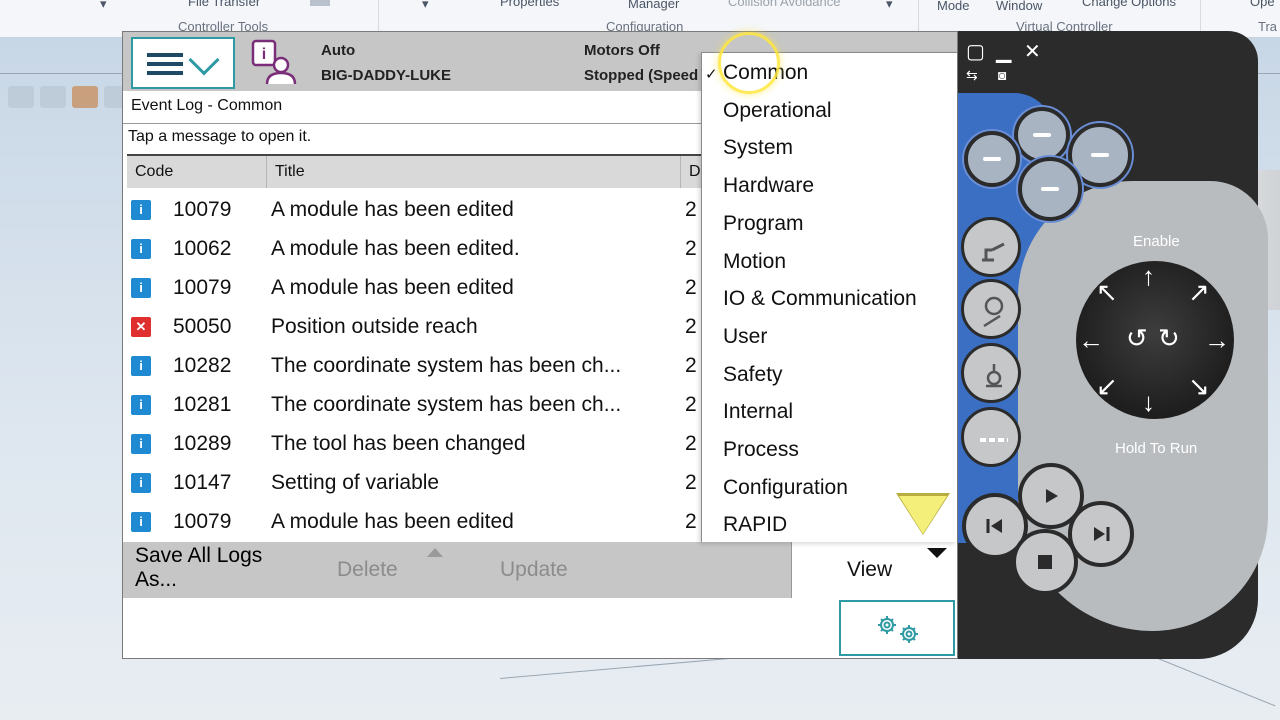 This screenshot has width=1280, height=720. What do you see at coordinates (1148, 276) in the screenshot?
I see `arrow-up-icon: ↑` at bounding box center [1148, 276].